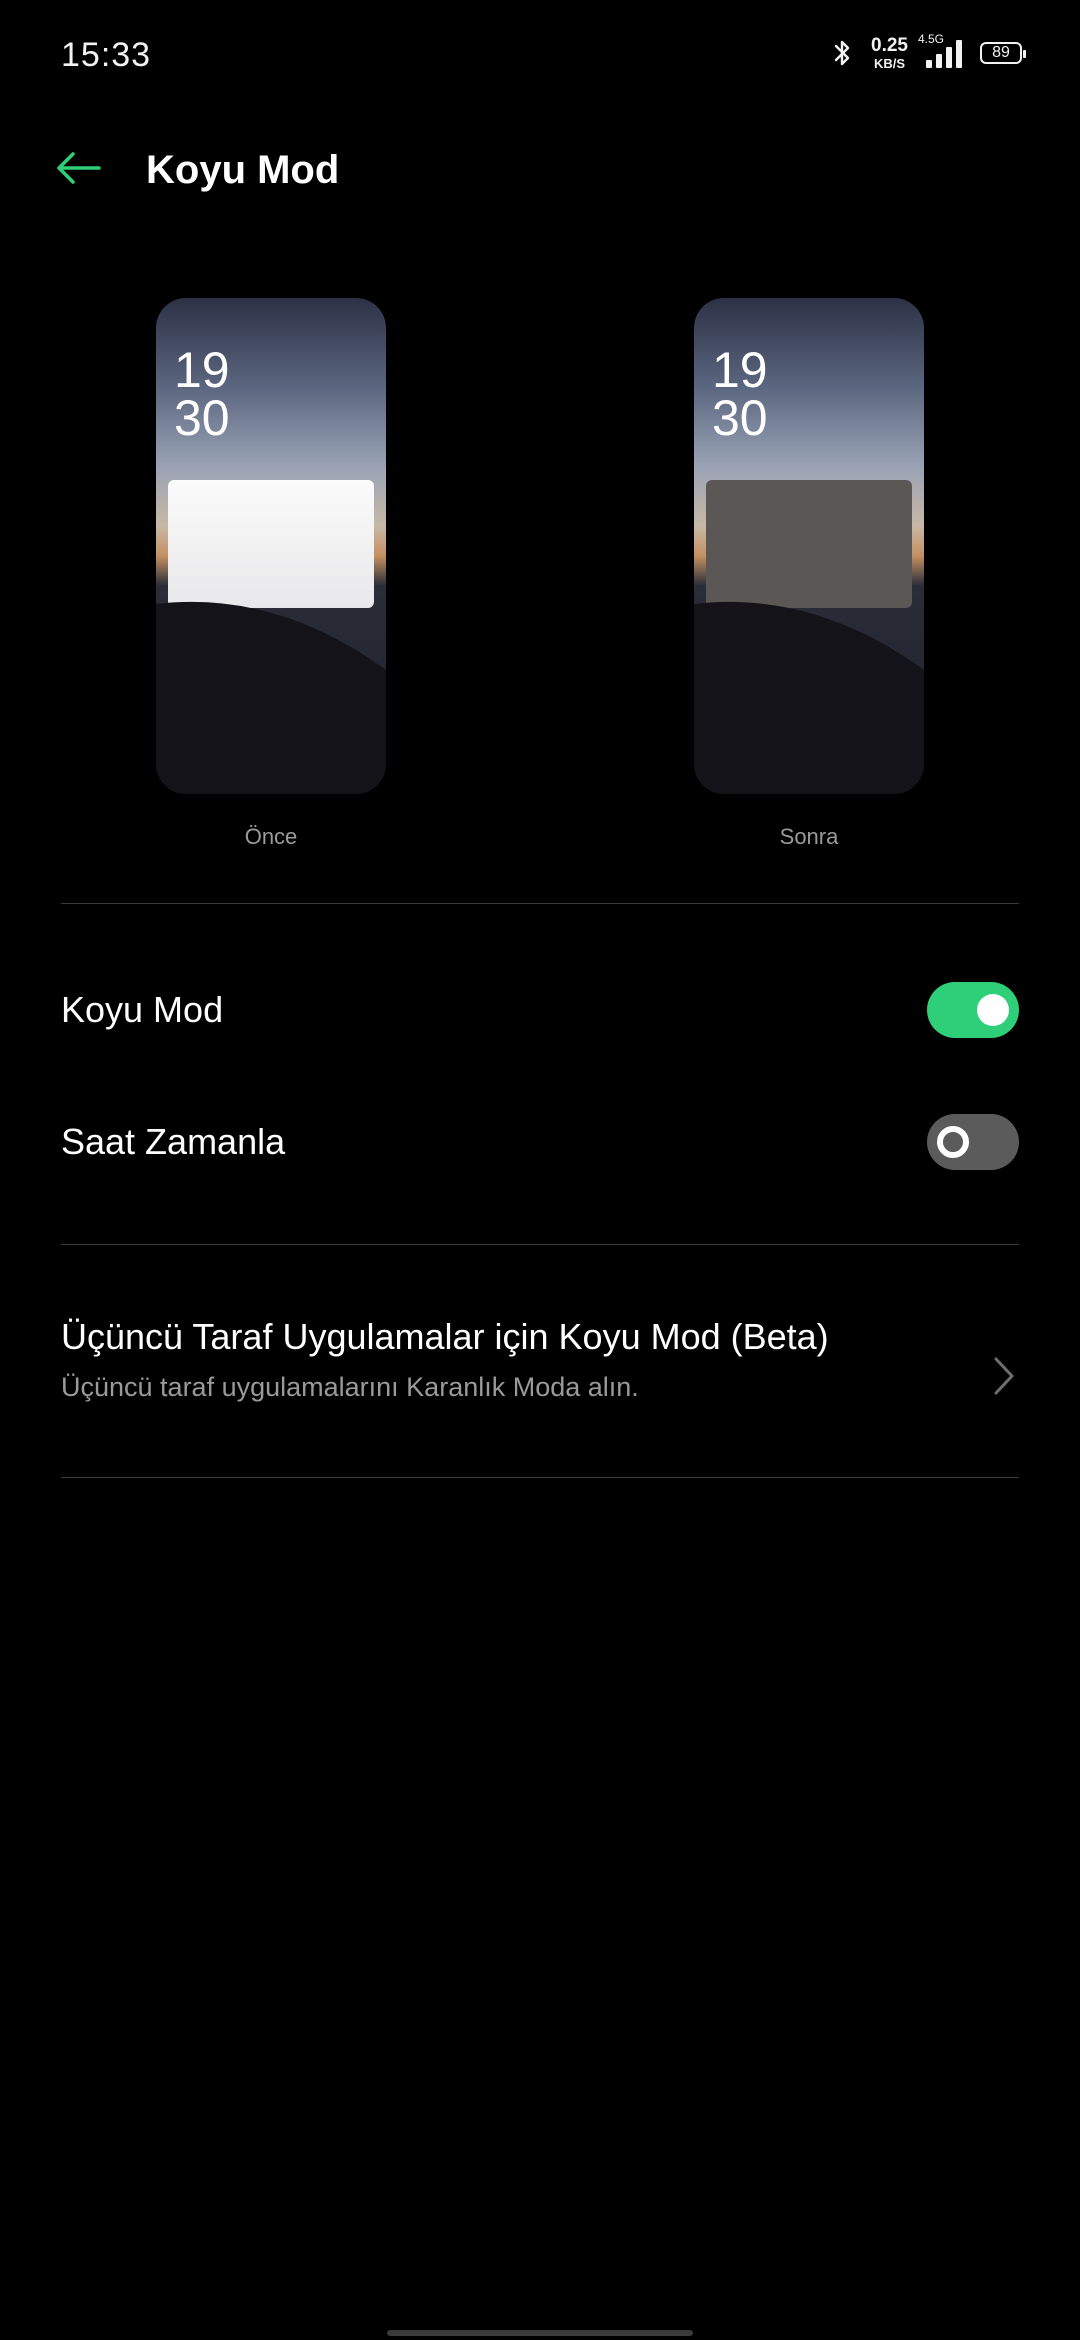  I want to click on preview-after: 19 30 Sonra, so click(809, 574).